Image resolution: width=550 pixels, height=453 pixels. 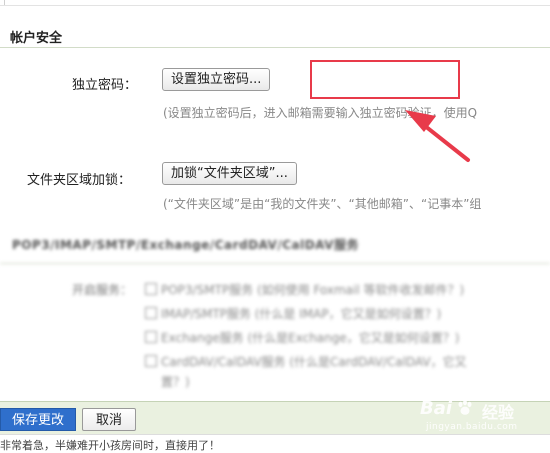 I want to click on baidu-jingyan-watermark: Bai 经验 jingyan.baidu.com, so click(x=485, y=418).